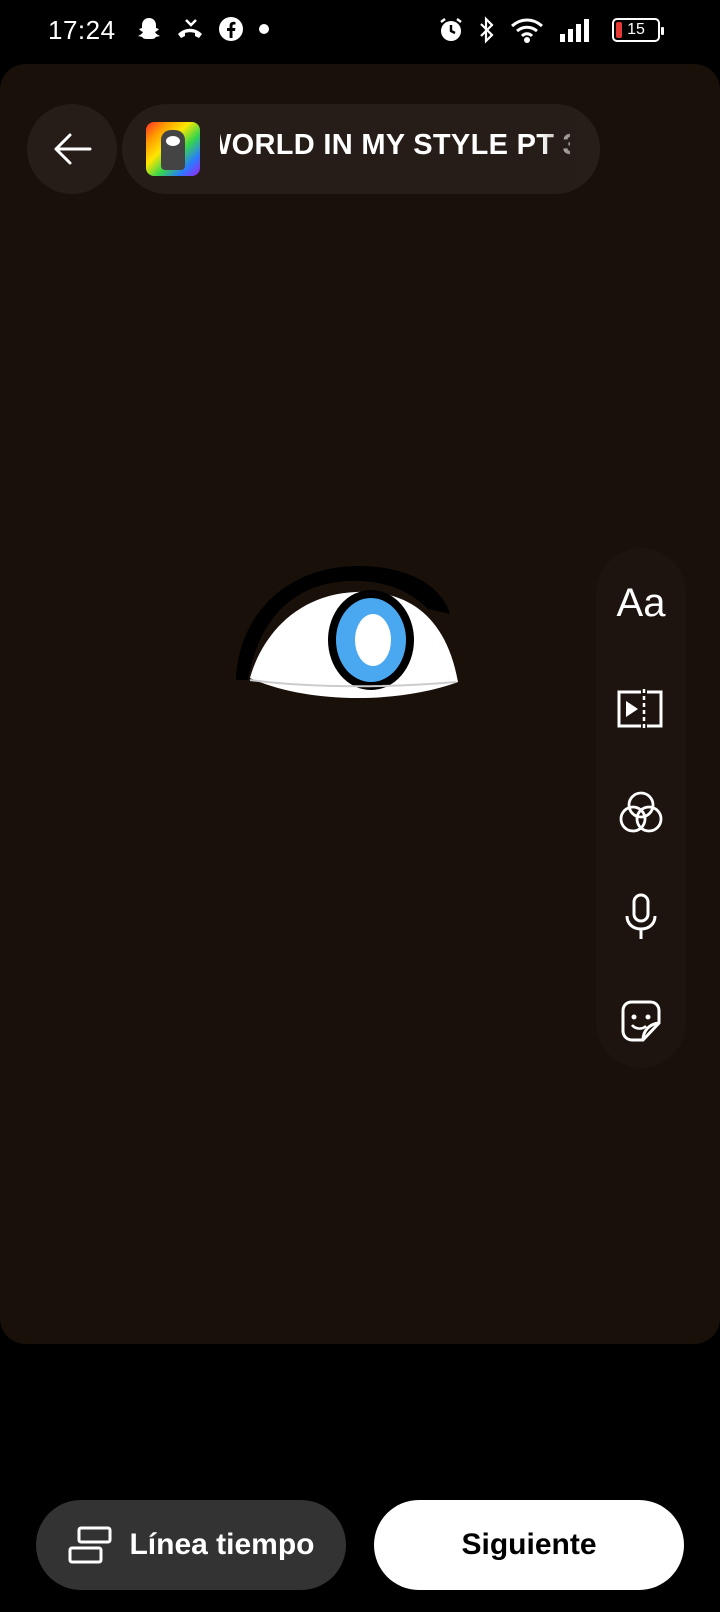  I want to click on text-tool: Aa, so click(641, 603).